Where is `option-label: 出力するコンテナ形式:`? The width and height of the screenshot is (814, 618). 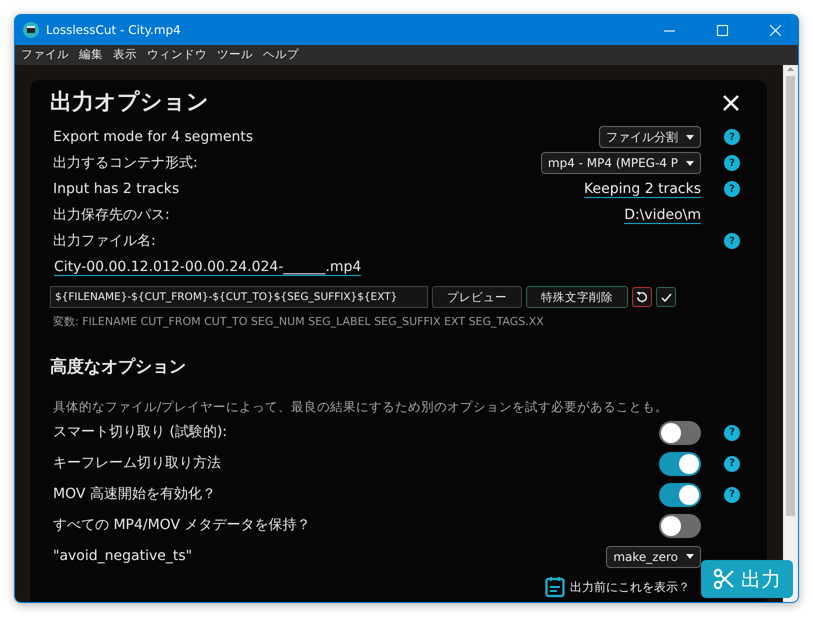 option-label: 出力するコンテナ形式: is located at coordinates (125, 163).